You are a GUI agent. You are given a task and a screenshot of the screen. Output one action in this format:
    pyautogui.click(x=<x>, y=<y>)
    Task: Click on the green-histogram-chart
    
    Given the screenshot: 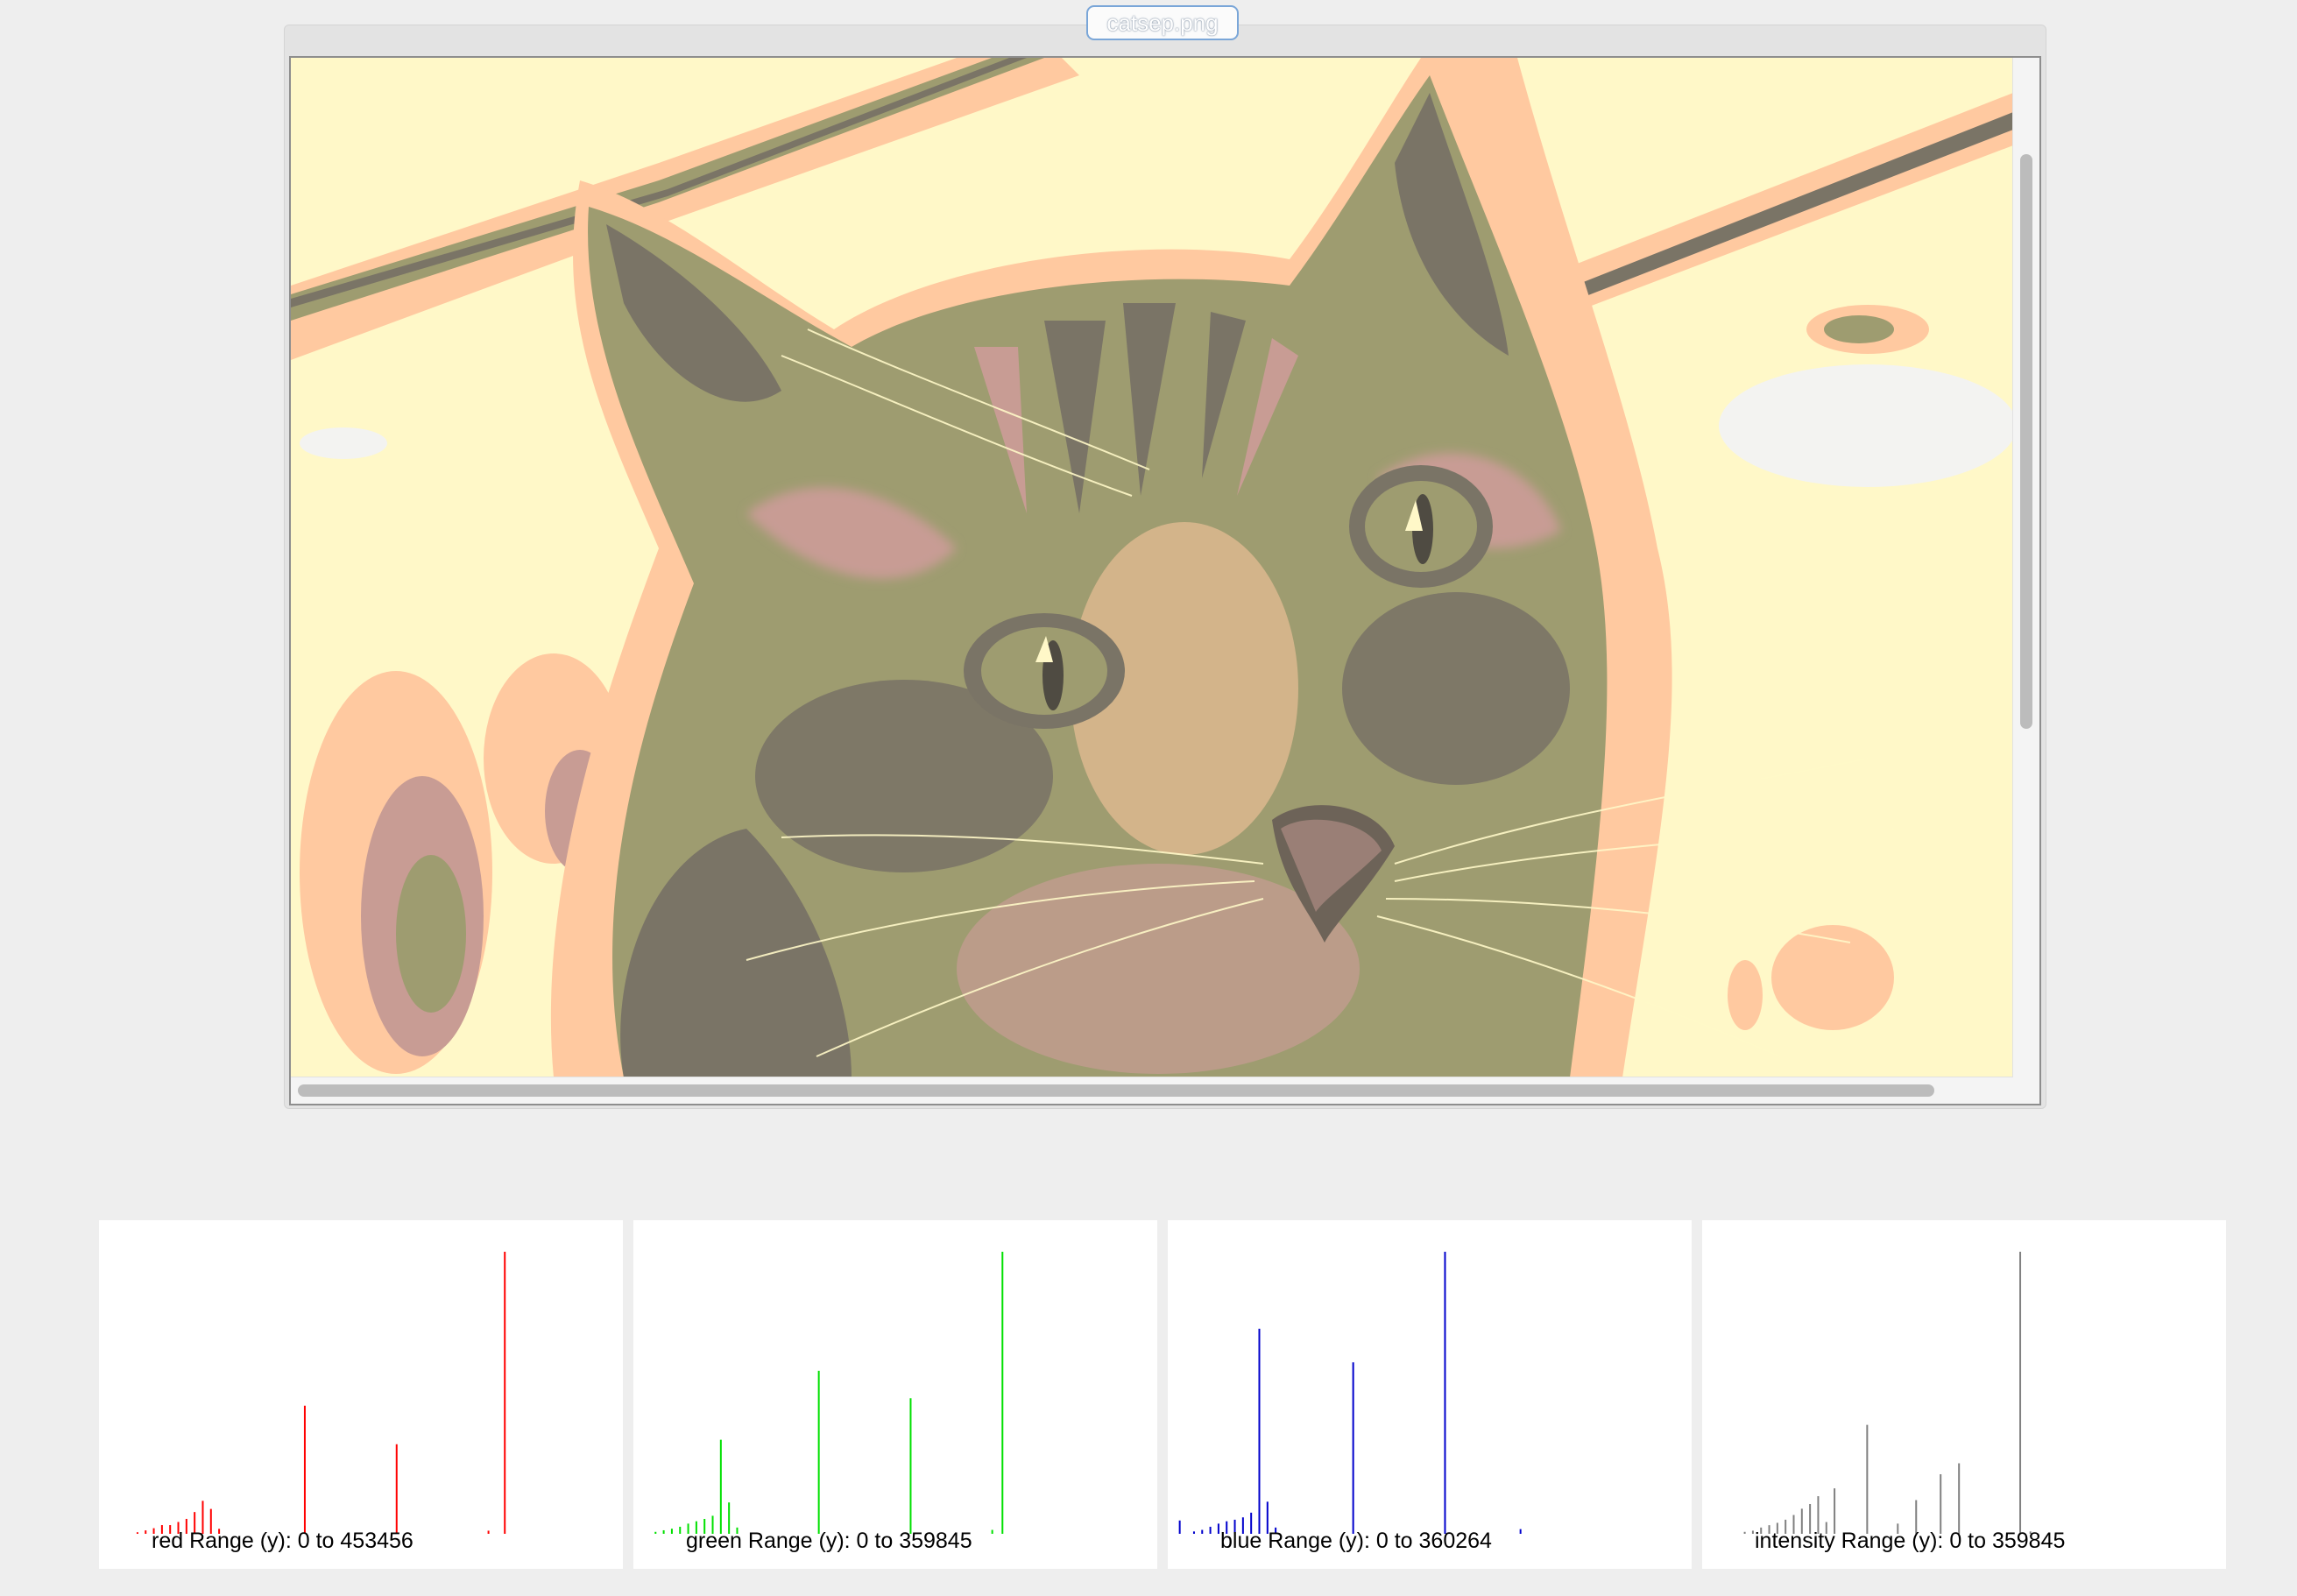 What is the action you would take?
    pyautogui.click(x=829, y=1393)
    